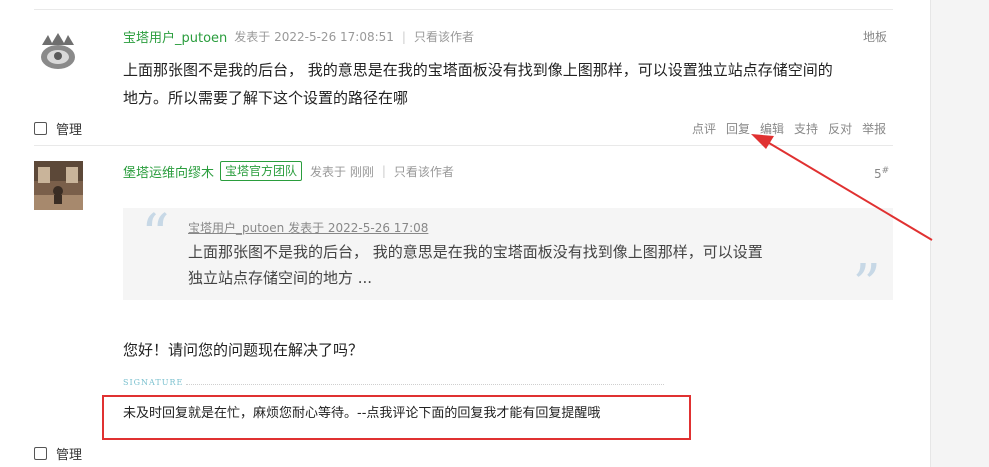 The height and width of the screenshot is (467, 989). I want to click on post2-manage-label: 管理, so click(69, 455).